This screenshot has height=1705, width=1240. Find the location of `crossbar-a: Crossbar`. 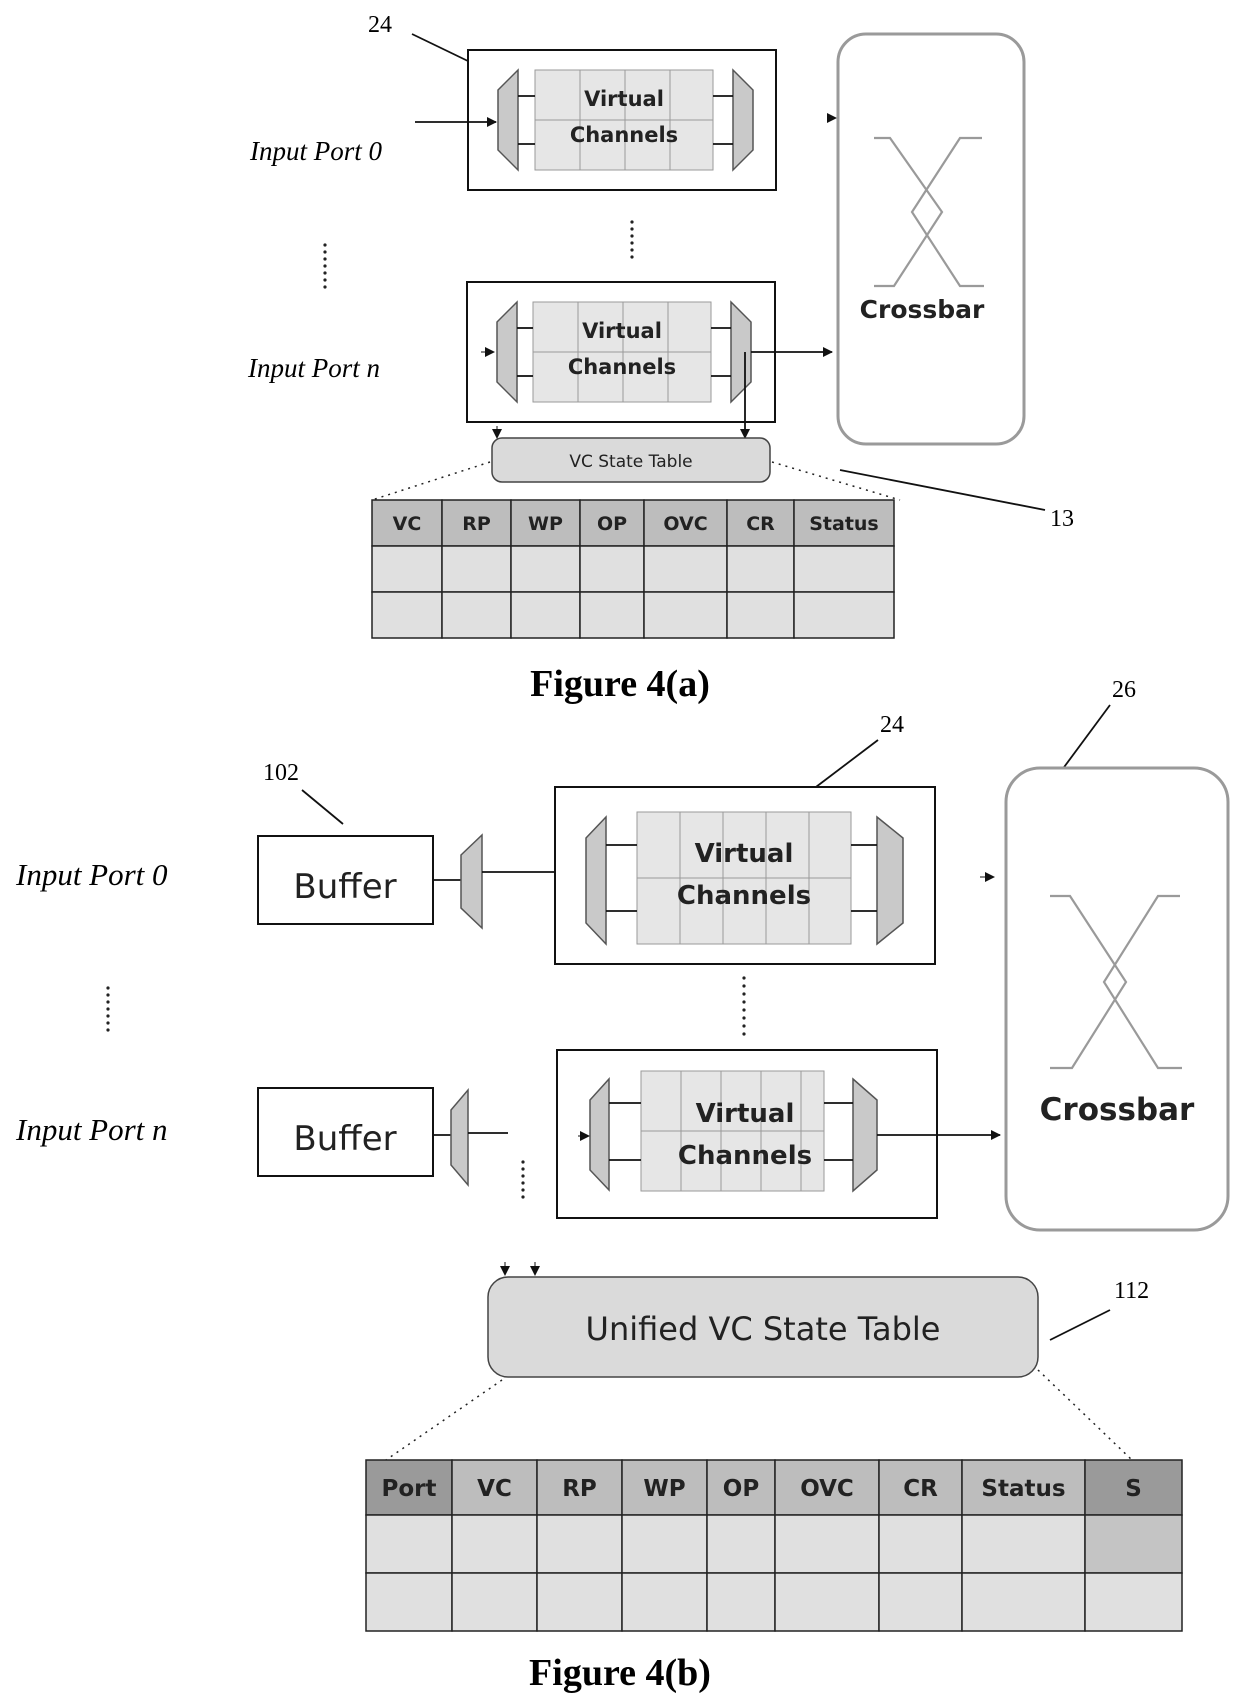

crossbar-a: Crossbar is located at coordinates (931, 239).